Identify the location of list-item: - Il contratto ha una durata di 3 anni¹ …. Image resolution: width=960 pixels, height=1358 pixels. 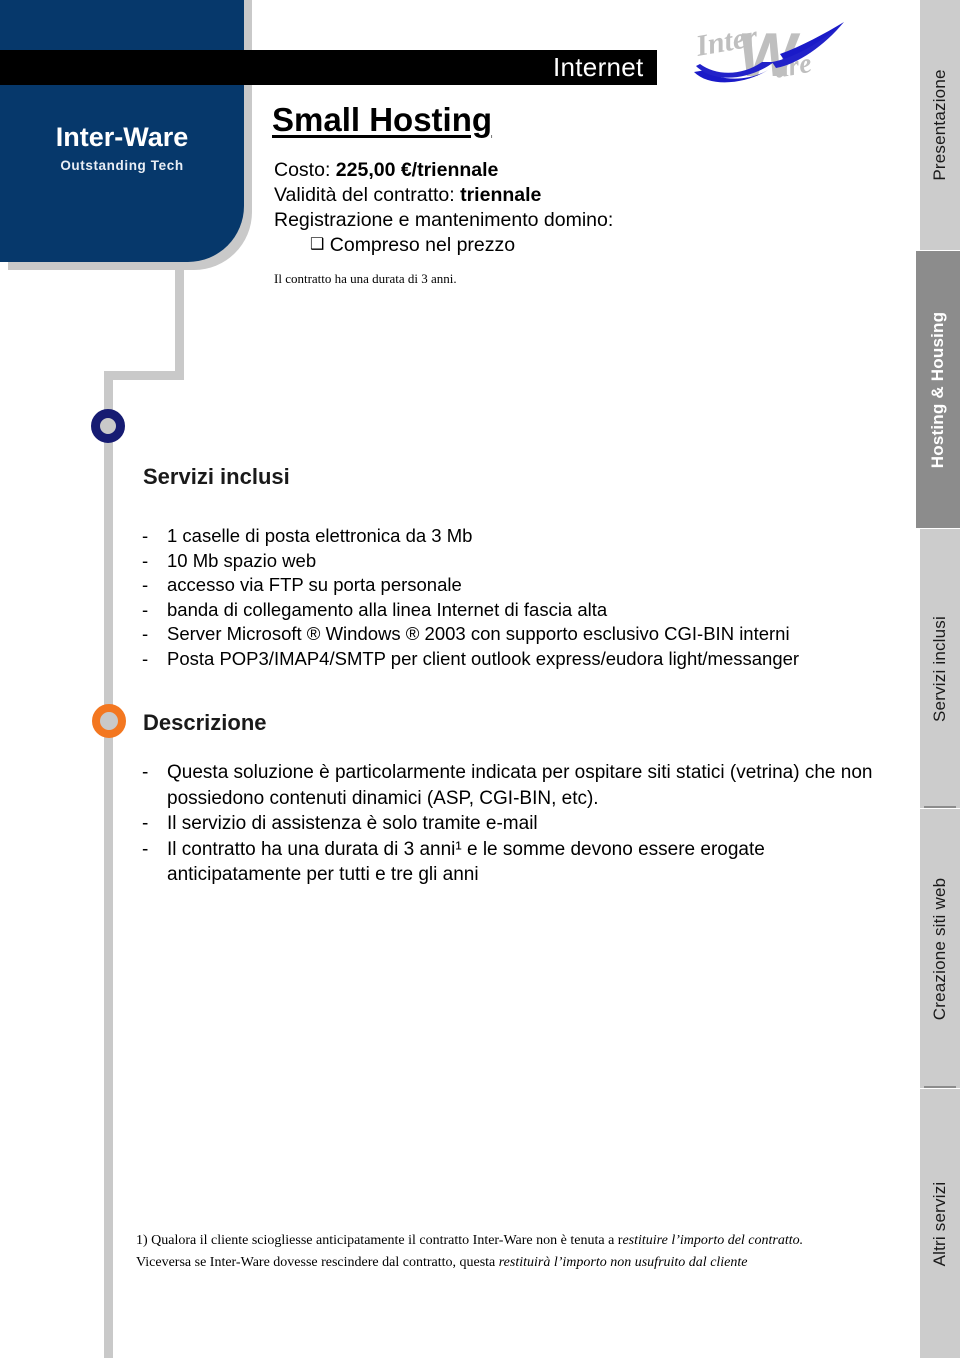
(512, 862).